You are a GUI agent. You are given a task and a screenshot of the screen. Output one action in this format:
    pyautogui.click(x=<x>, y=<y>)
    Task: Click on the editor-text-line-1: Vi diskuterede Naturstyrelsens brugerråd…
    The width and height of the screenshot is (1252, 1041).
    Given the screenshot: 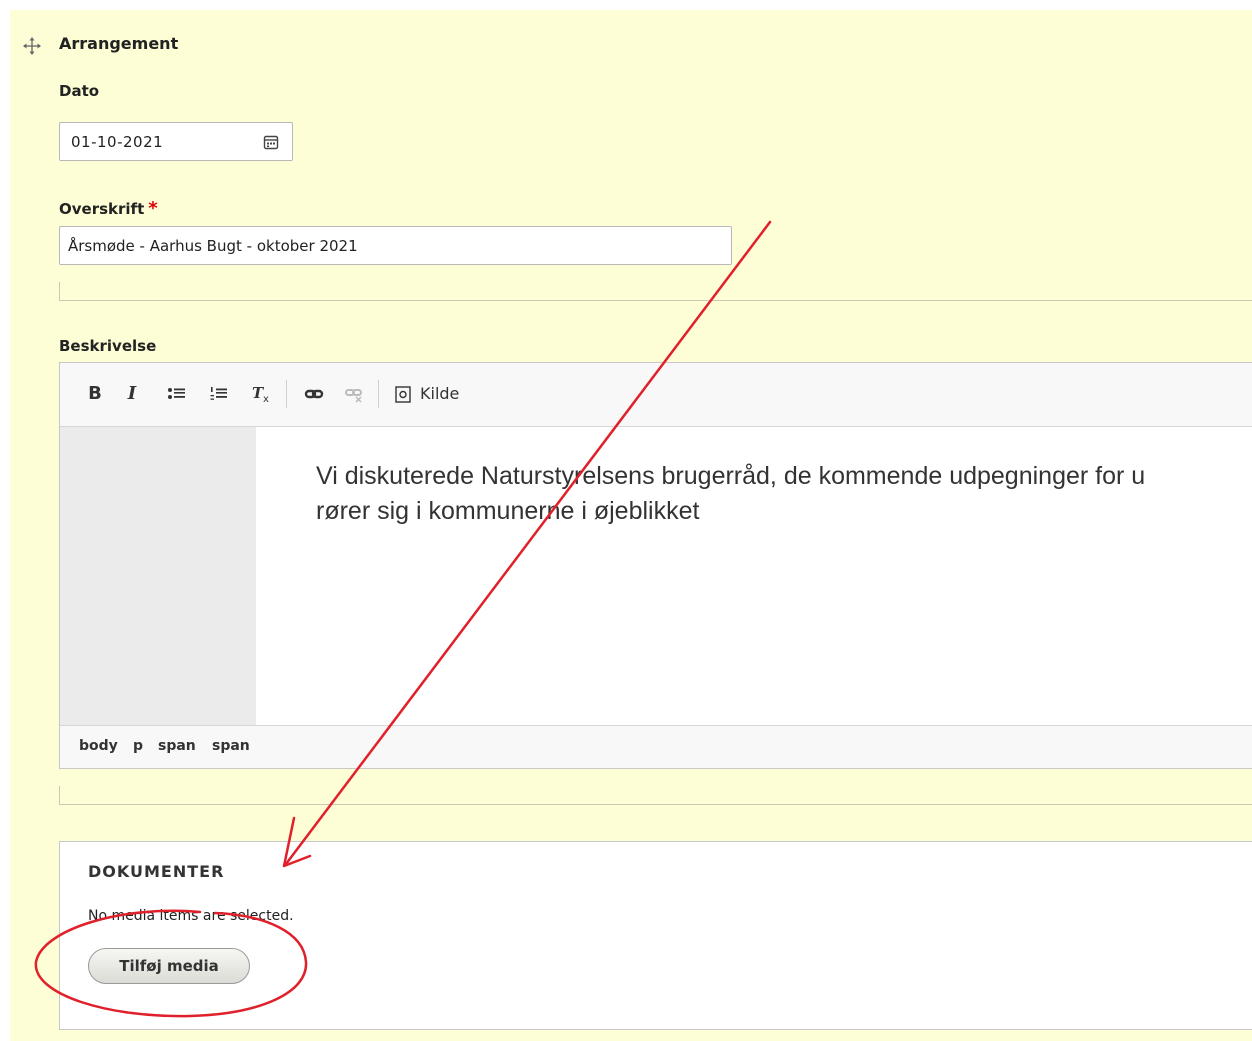 What is the action you would take?
    pyautogui.click(x=731, y=476)
    